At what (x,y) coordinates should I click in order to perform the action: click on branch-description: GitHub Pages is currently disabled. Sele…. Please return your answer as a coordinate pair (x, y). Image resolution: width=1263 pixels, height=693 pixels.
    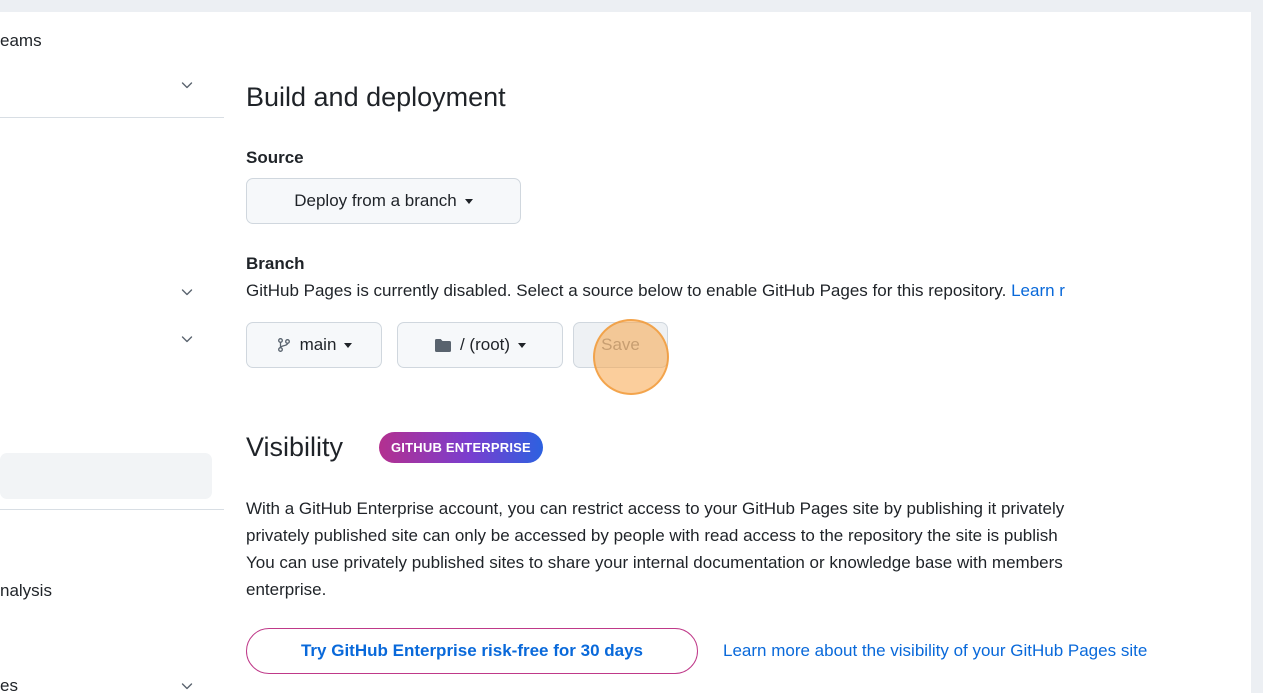
    Looking at the image, I should click on (655, 291).